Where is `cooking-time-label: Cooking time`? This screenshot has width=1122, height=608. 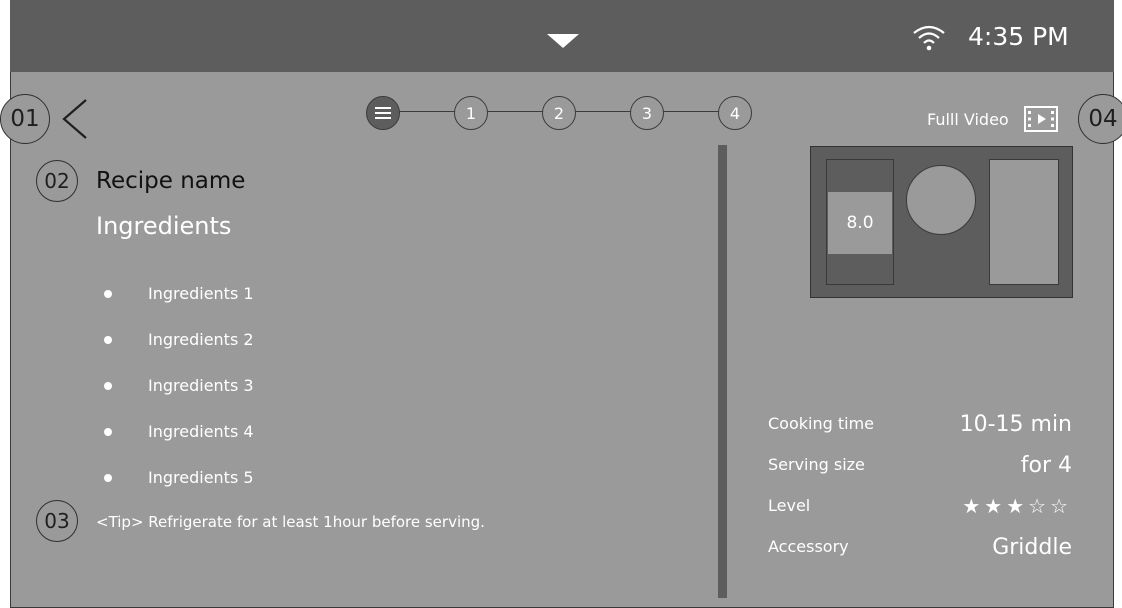 cooking-time-label: Cooking time is located at coordinates (821, 423).